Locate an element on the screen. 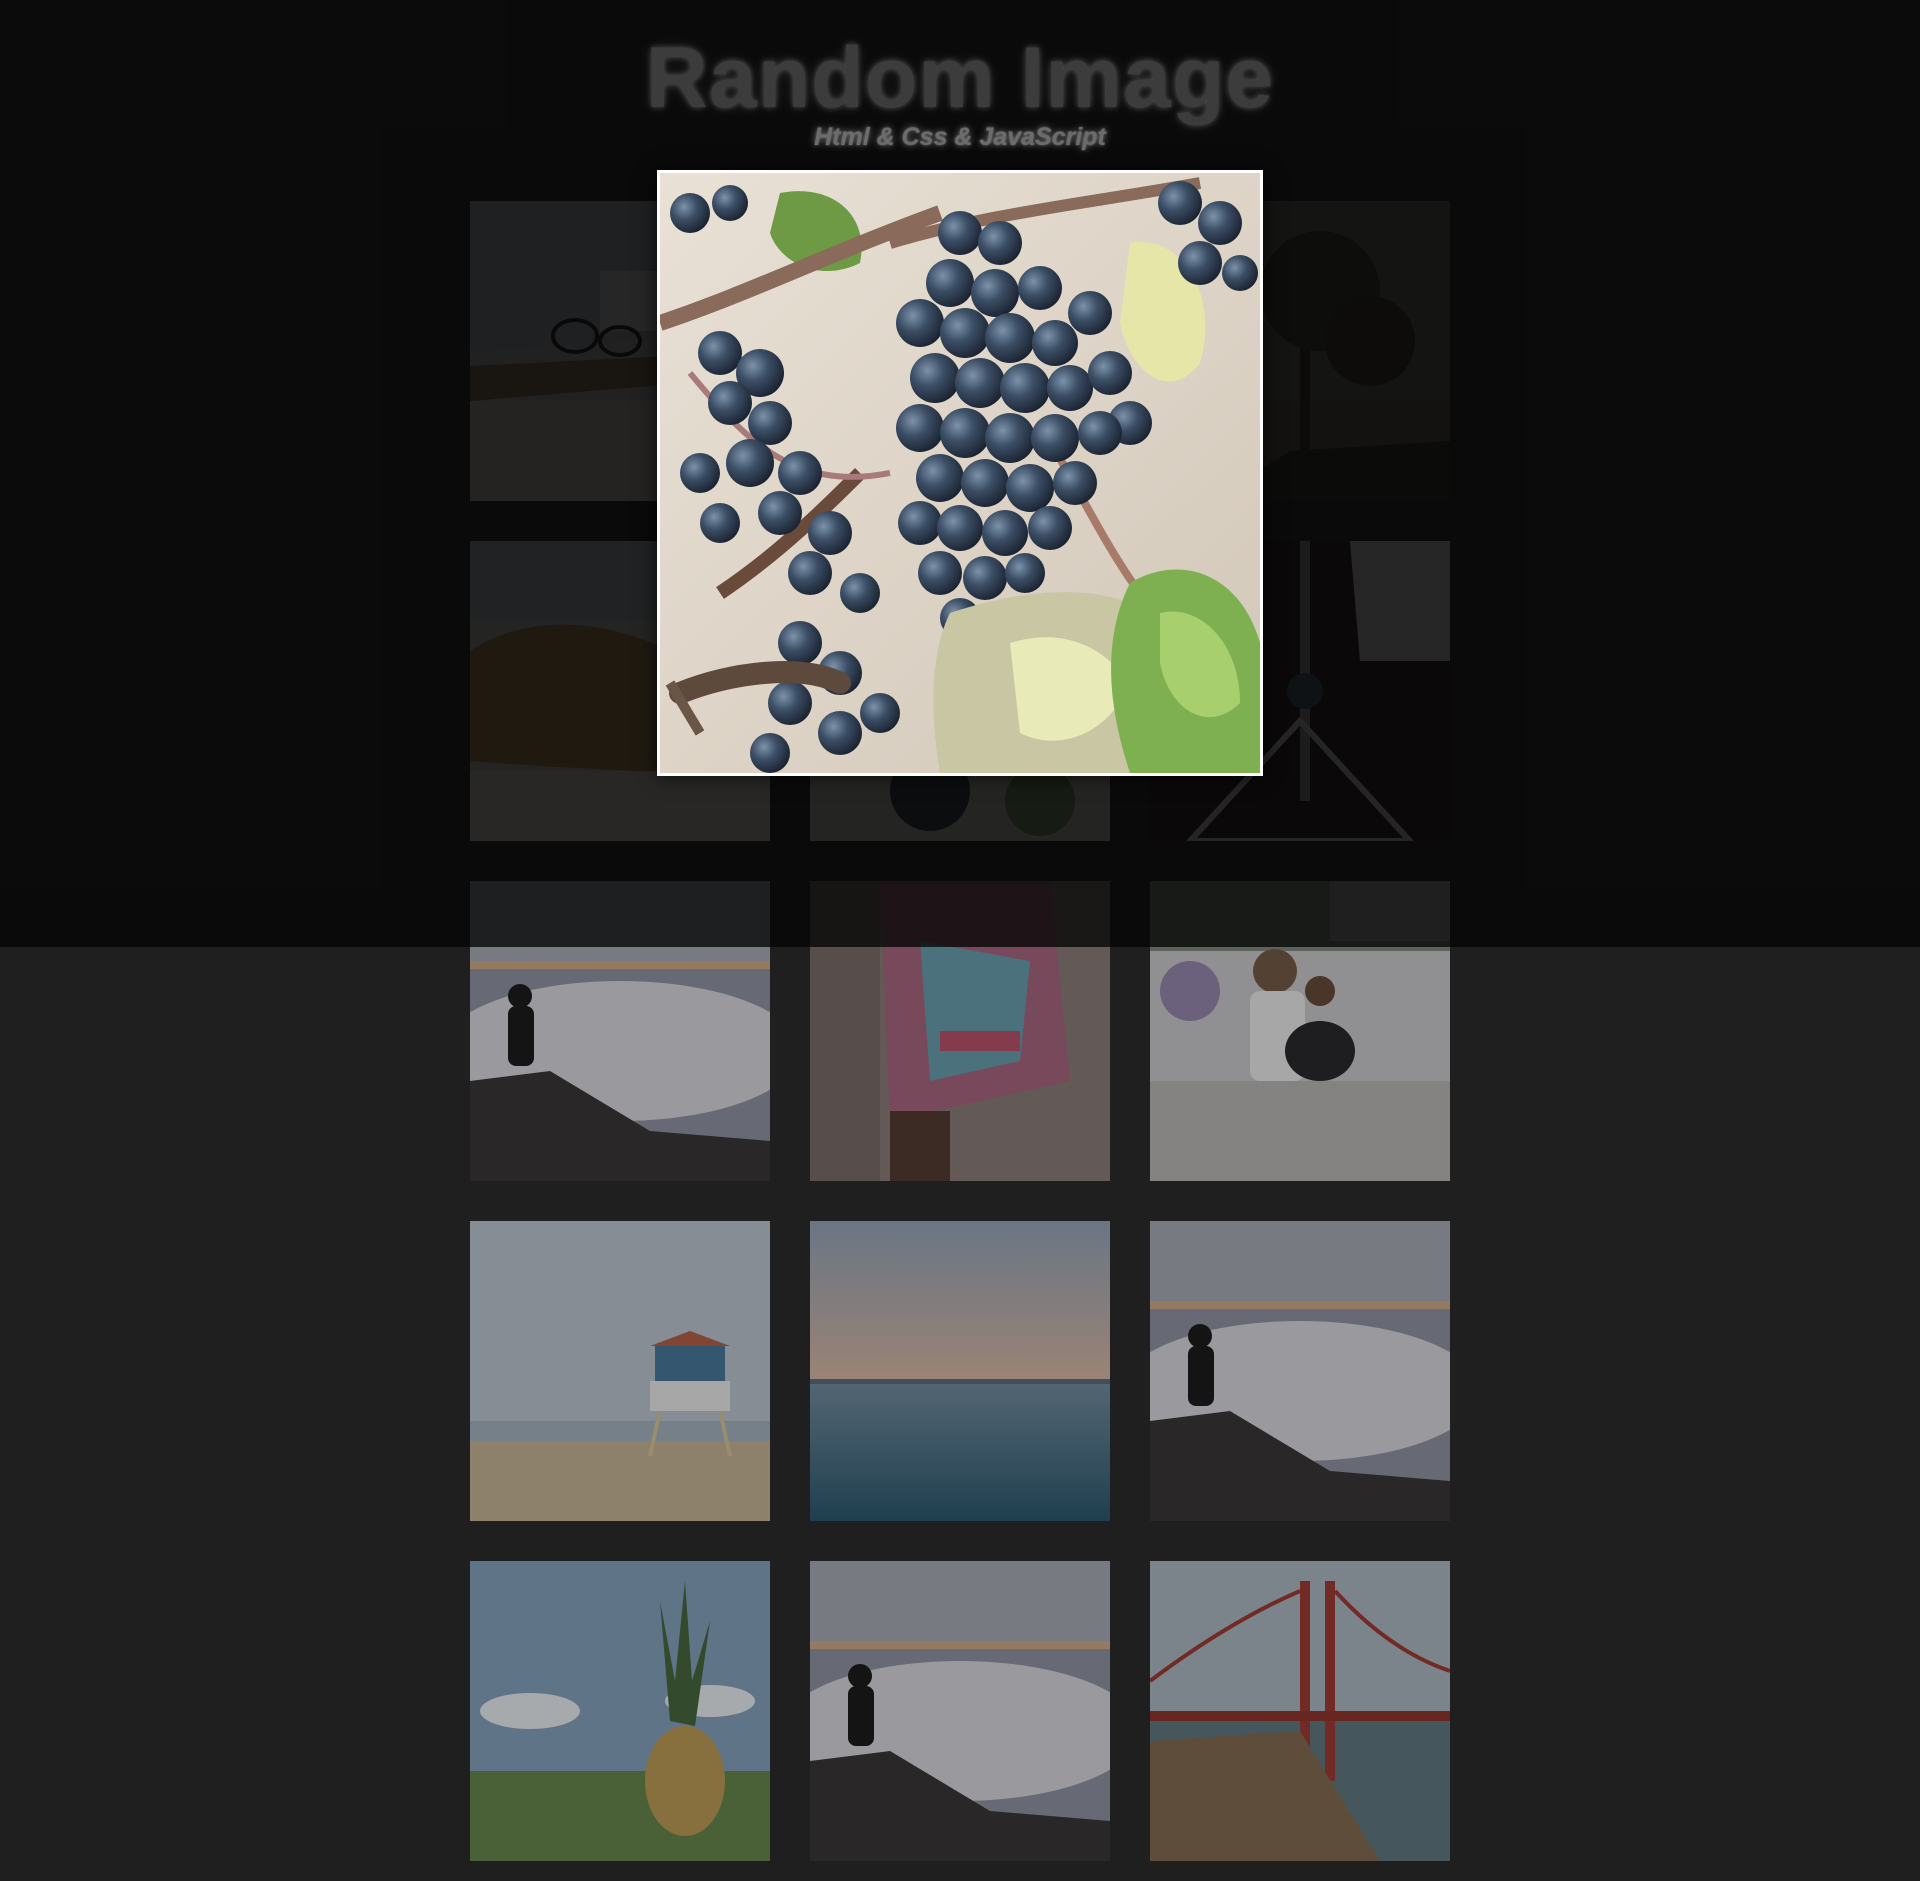  lifeguard-tower-image is located at coordinates (620, 1371).